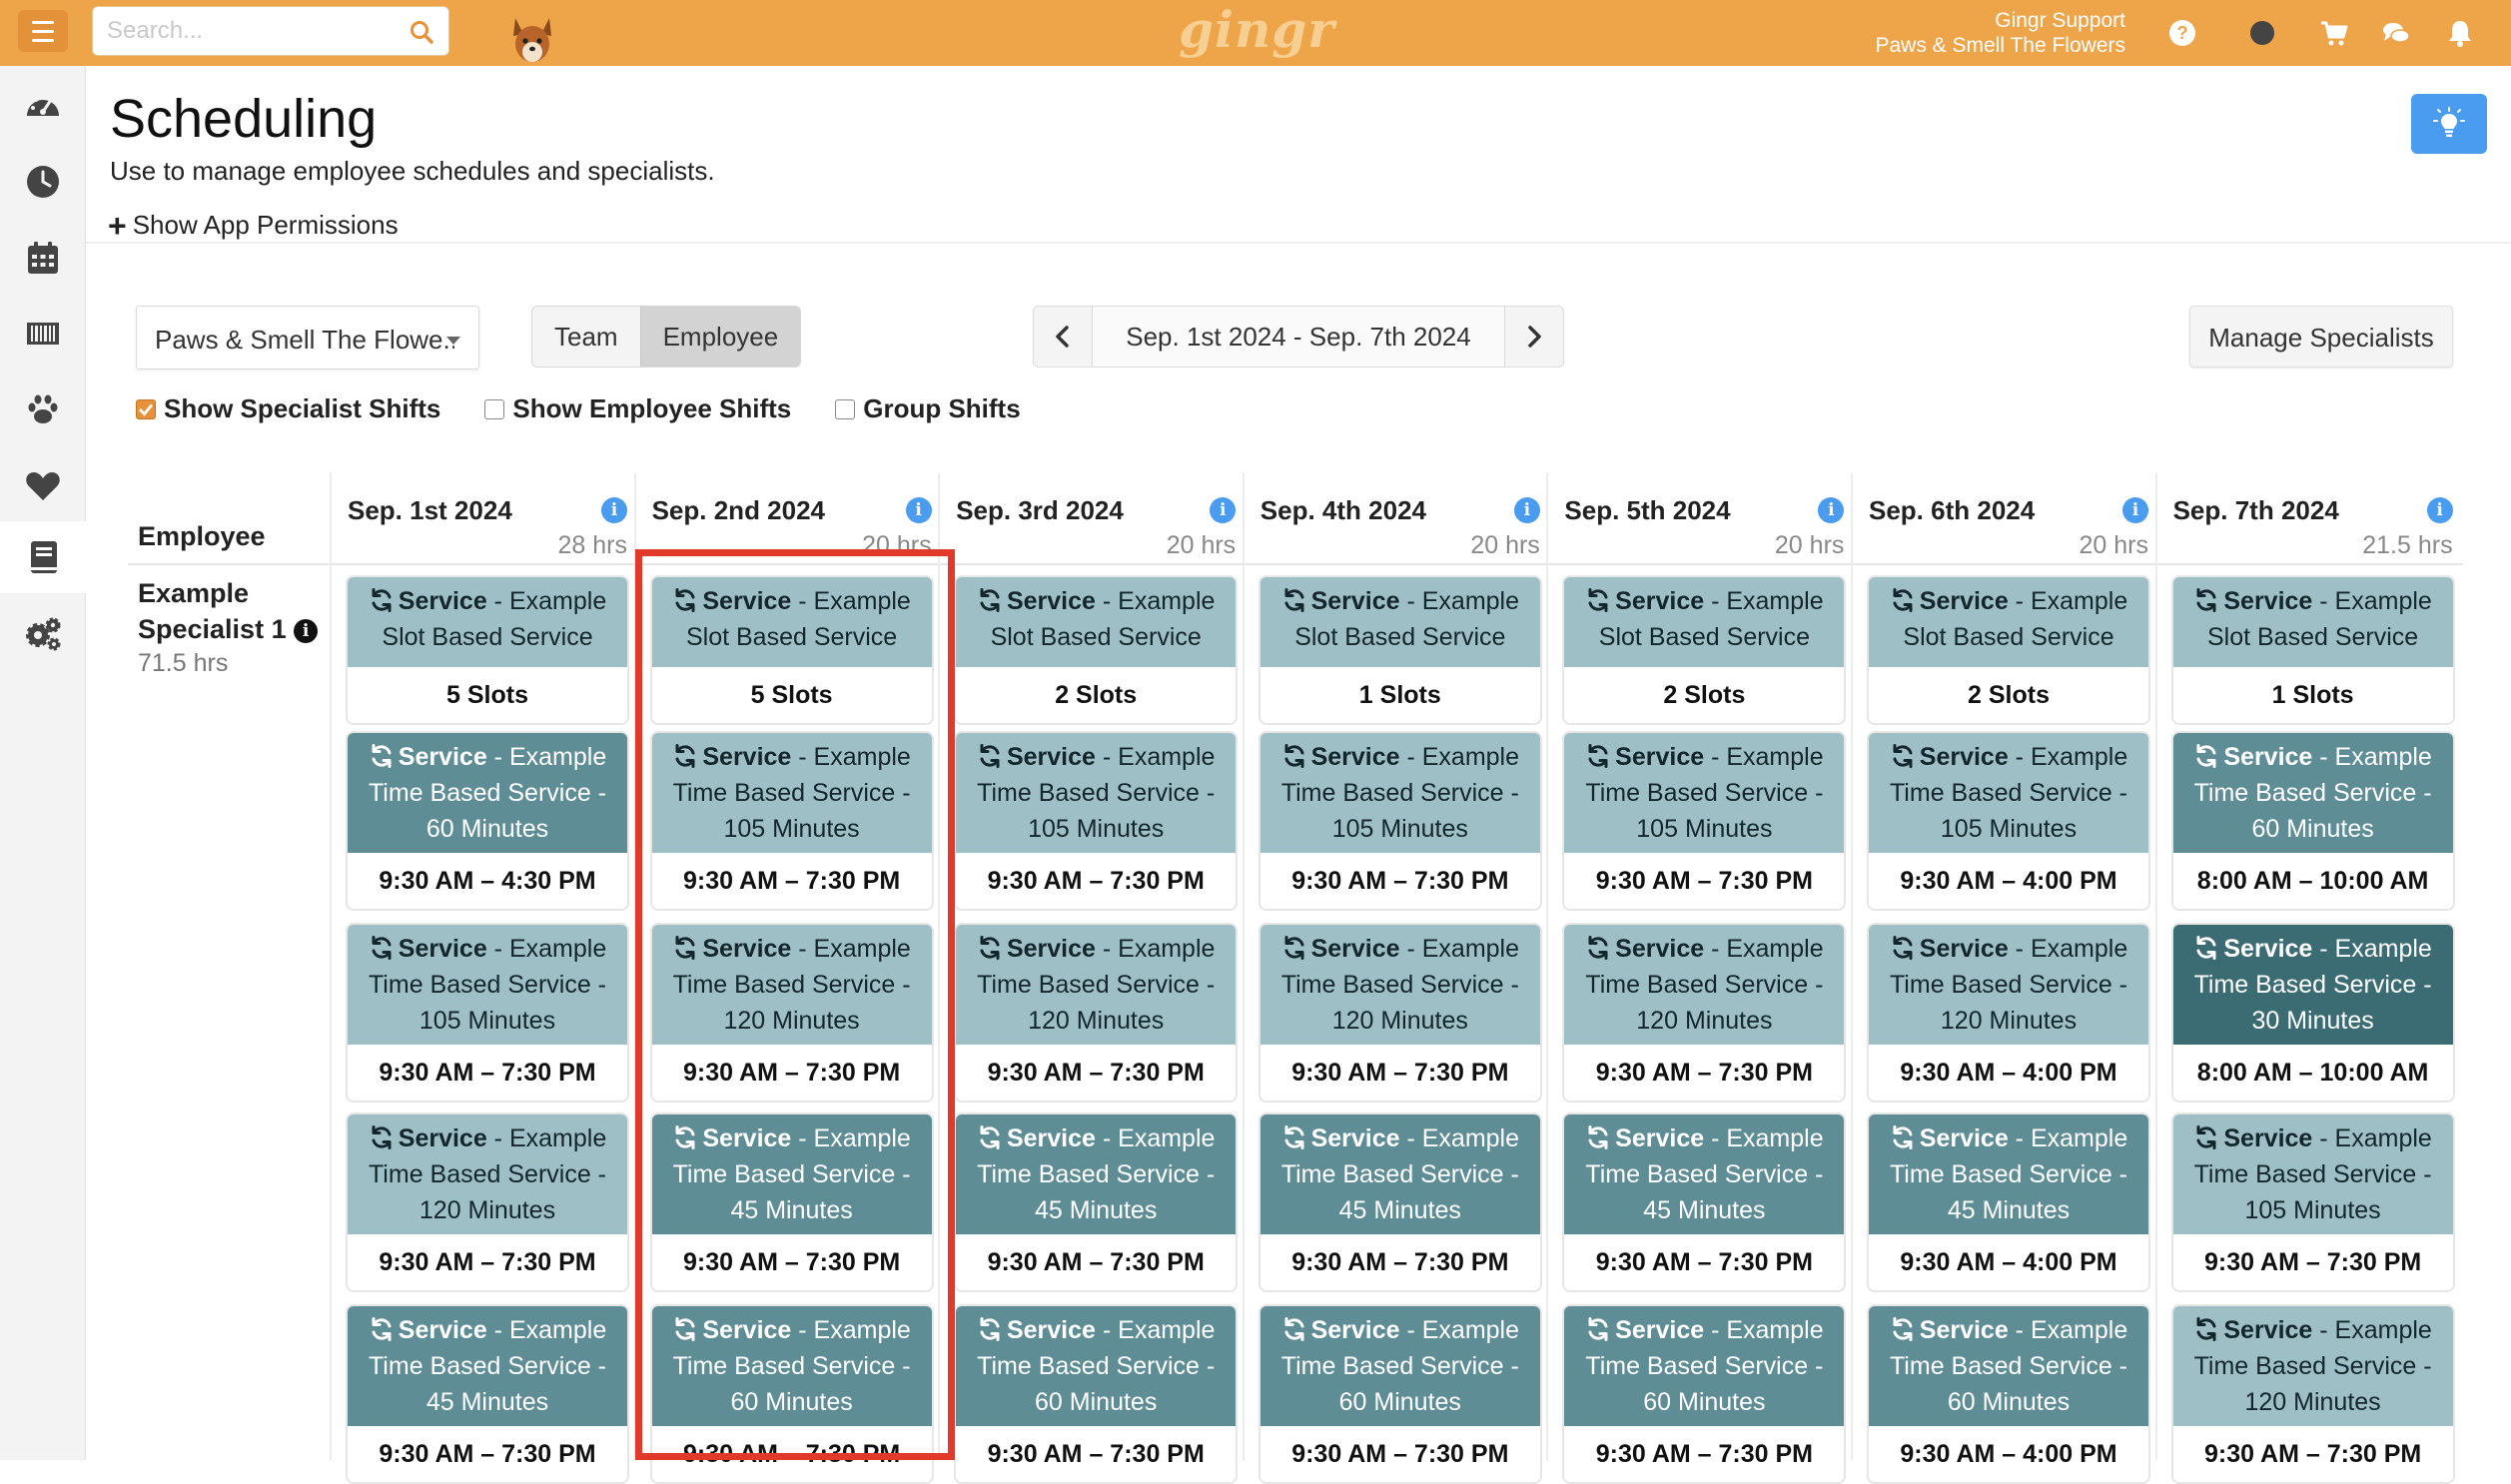 The image size is (2511, 1484). I want to click on employee-view-button: Employee, so click(720, 337).